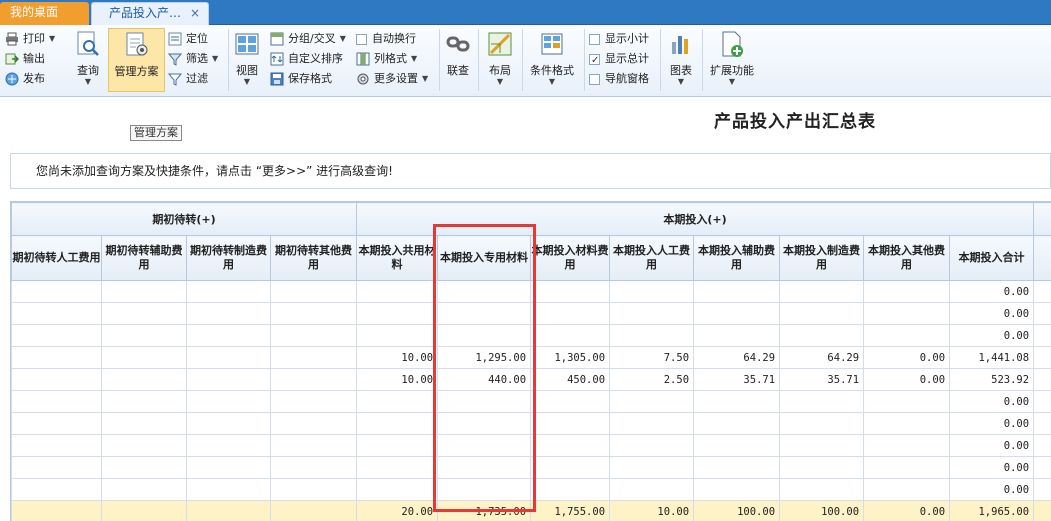 The height and width of the screenshot is (521, 1051). I want to click on tab-product-io-summary: 产品投入产… ×, so click(150, 13).